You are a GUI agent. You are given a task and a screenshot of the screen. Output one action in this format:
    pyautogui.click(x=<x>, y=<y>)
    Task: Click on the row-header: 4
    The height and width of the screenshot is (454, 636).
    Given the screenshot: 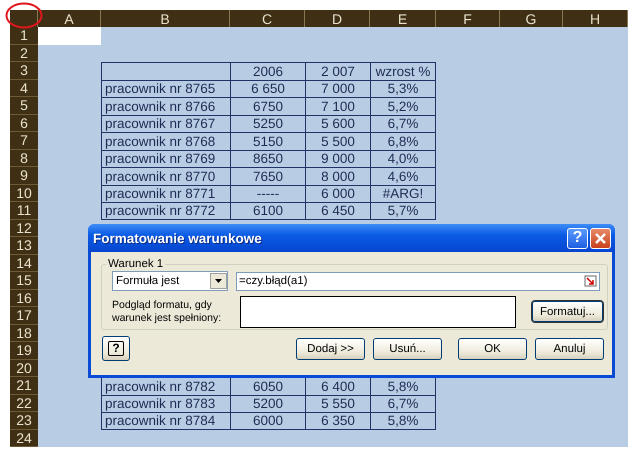 What is the action you would take?
    pyautogui.click(x=24, y=88)
    